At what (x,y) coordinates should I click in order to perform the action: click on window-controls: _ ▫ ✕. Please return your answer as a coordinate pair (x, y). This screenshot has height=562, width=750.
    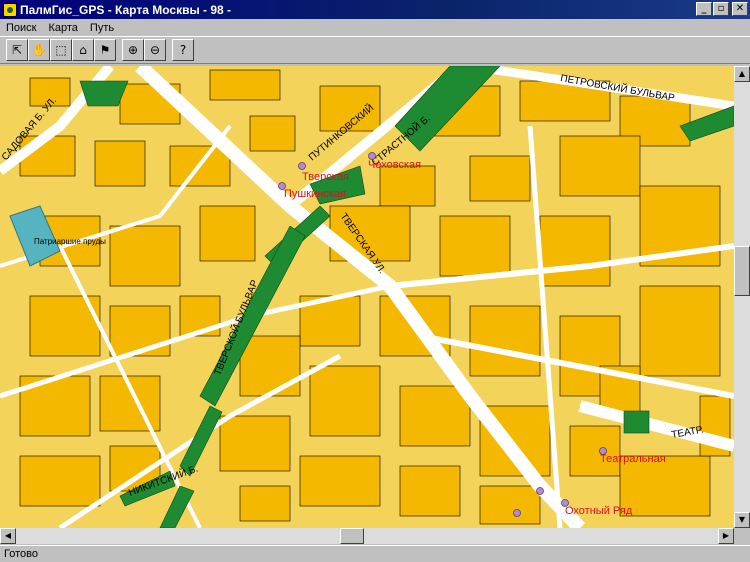
    Looking at the image, I should click on (721, 9).